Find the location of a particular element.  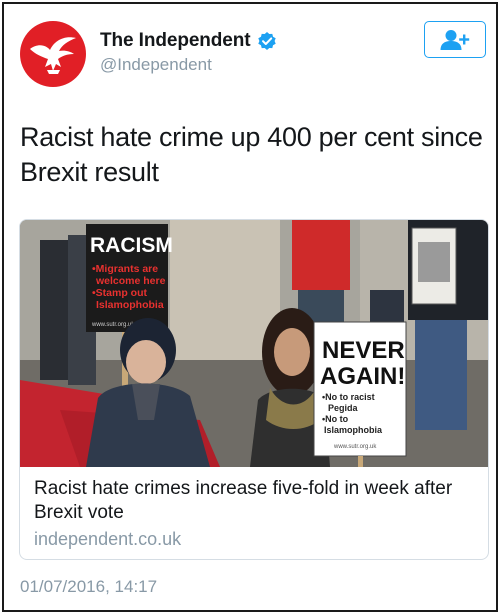

sign-right-heading-2: AGAIN! is located at coordinates (362, 376).